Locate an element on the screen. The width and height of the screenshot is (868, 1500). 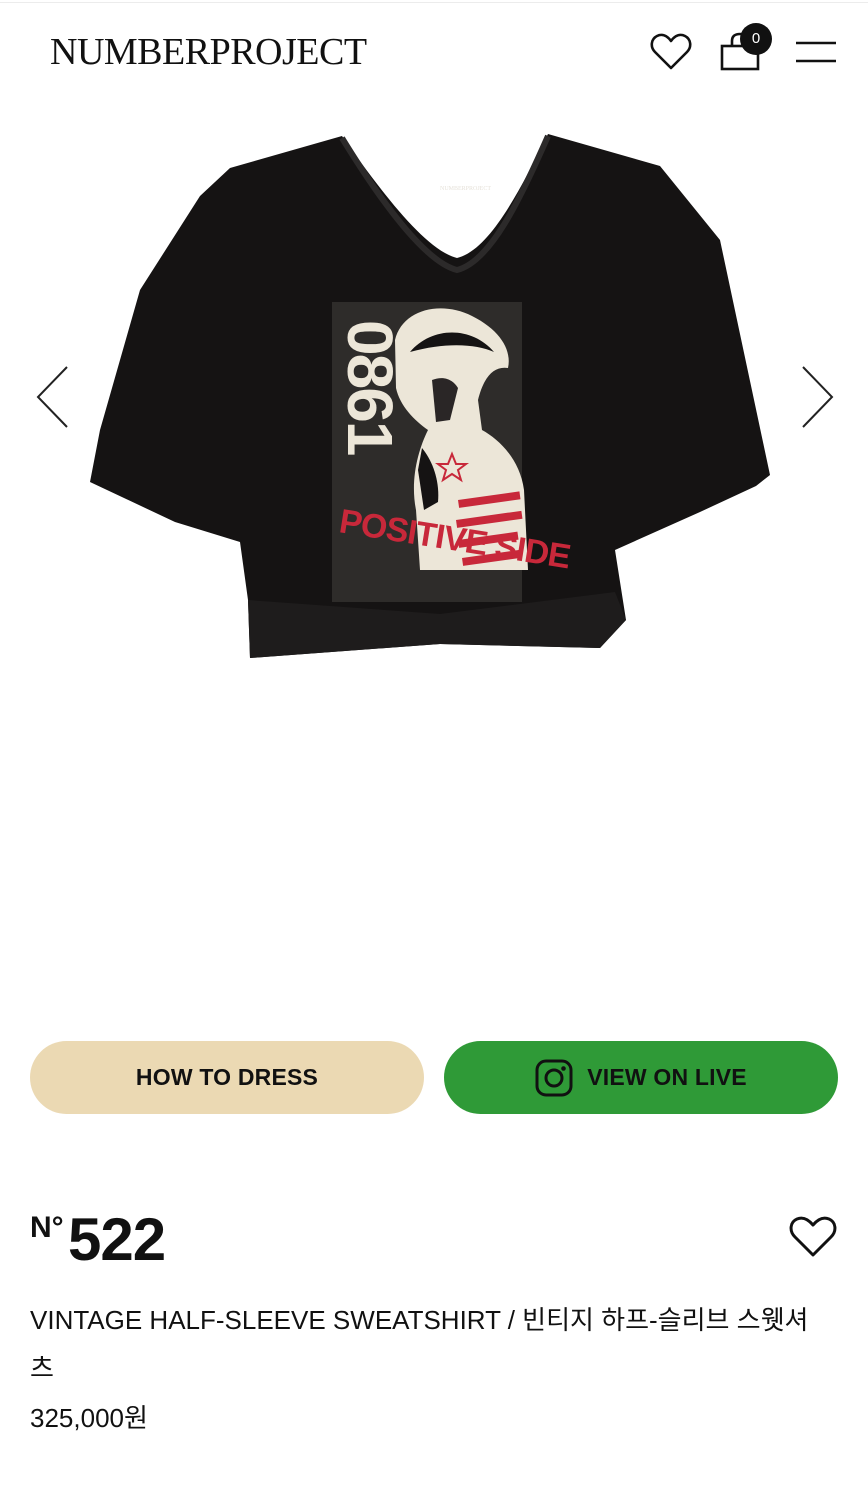
chevron-left-icon is located at coordinates (52, 397).